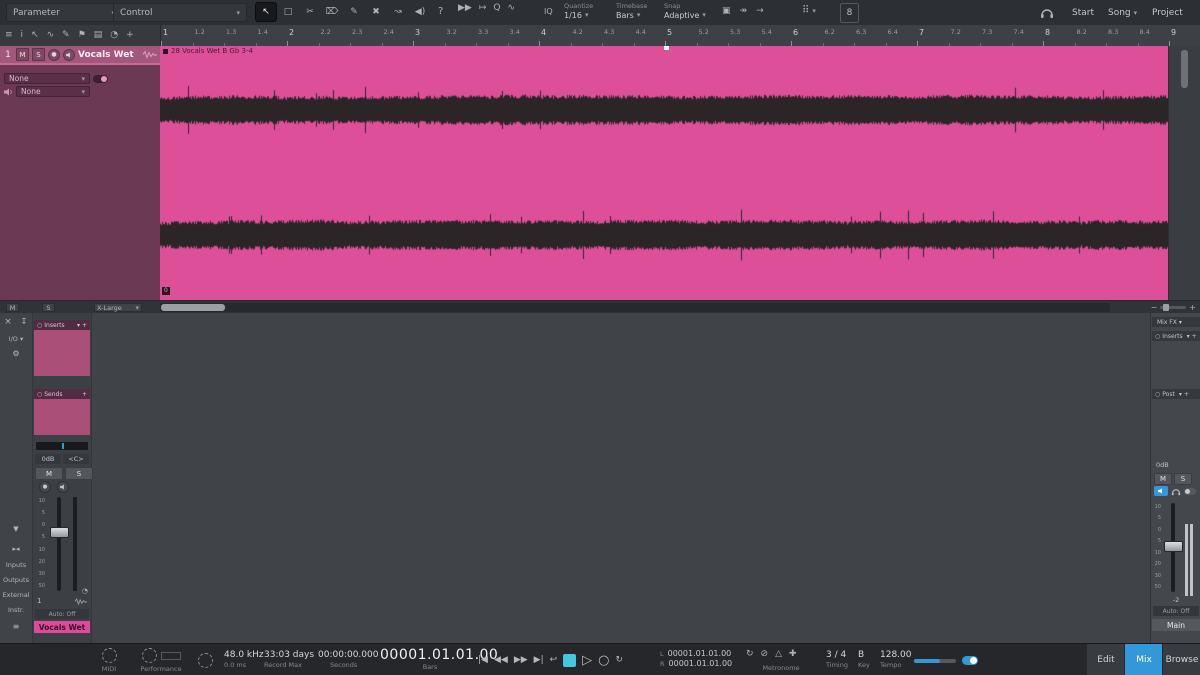 Image resolution: width=1200 pixels, height=675 pixels. I want to click on mono-toggle, so click(1190, 491).